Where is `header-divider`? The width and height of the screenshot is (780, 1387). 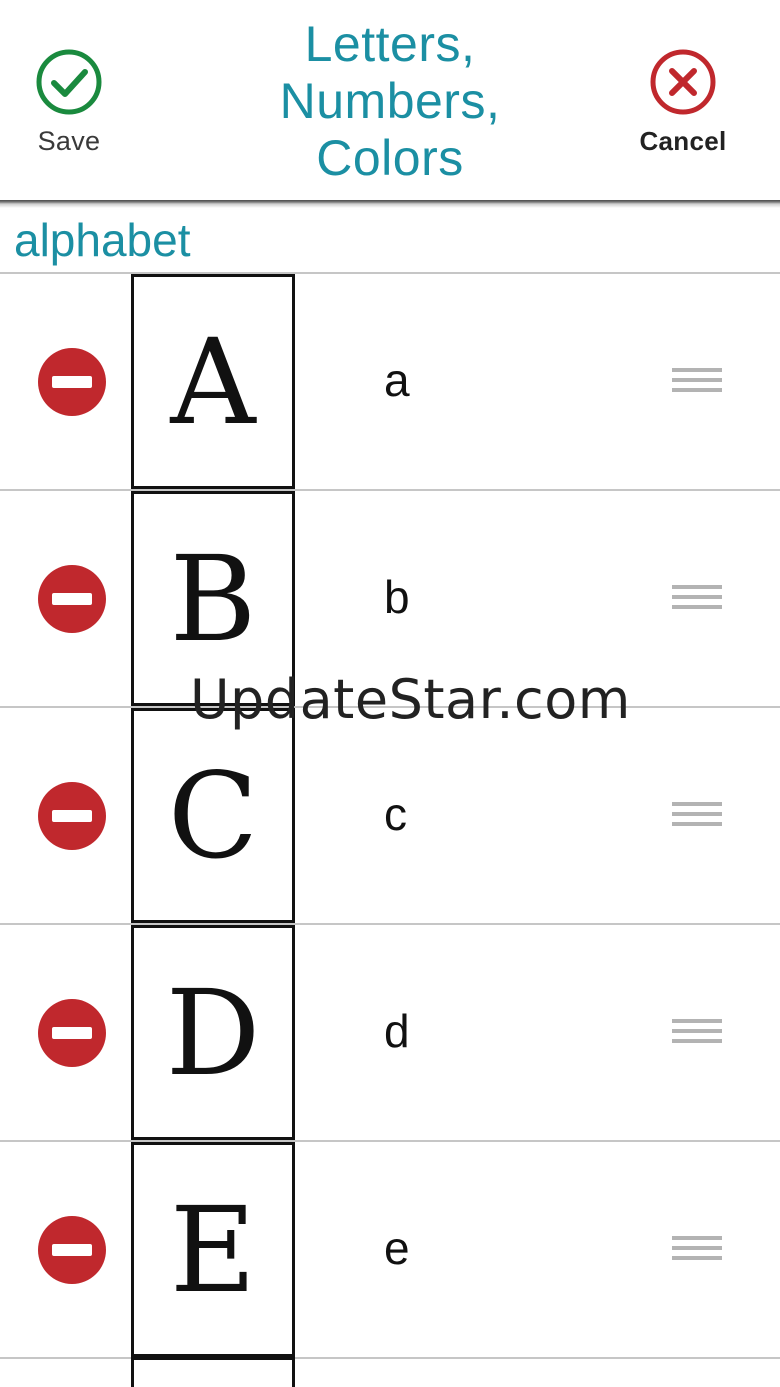
header-divider is located at coordinates (390, 204).